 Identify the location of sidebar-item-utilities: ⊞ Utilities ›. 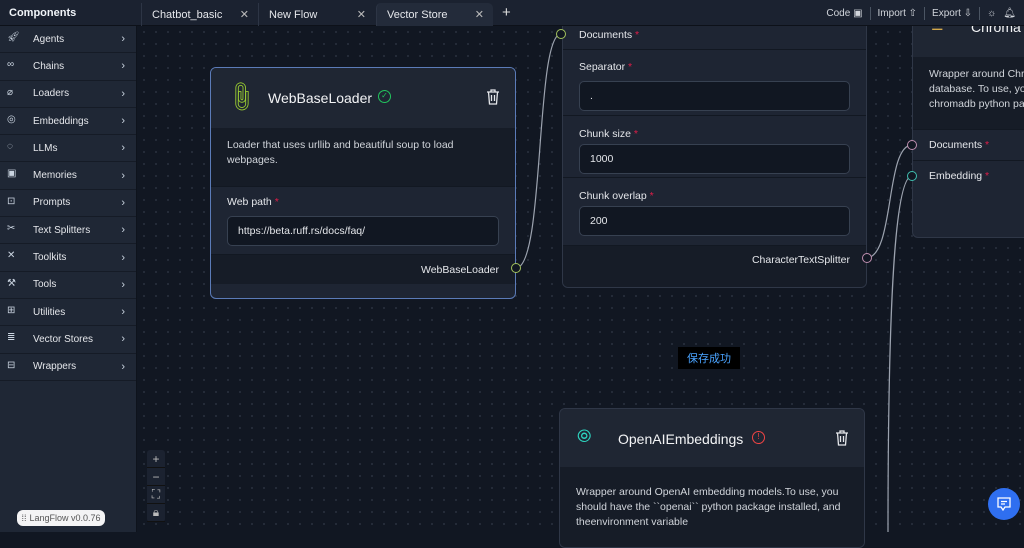
(68, 313).